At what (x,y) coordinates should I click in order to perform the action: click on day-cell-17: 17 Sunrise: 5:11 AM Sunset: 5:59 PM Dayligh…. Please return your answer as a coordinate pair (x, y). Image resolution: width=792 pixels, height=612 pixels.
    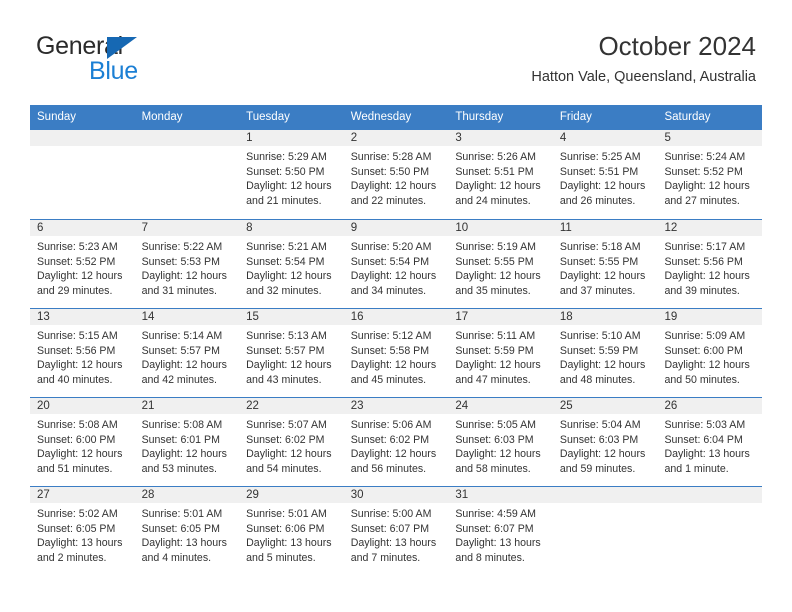
    Looking at the image, I should click on (500, 353).